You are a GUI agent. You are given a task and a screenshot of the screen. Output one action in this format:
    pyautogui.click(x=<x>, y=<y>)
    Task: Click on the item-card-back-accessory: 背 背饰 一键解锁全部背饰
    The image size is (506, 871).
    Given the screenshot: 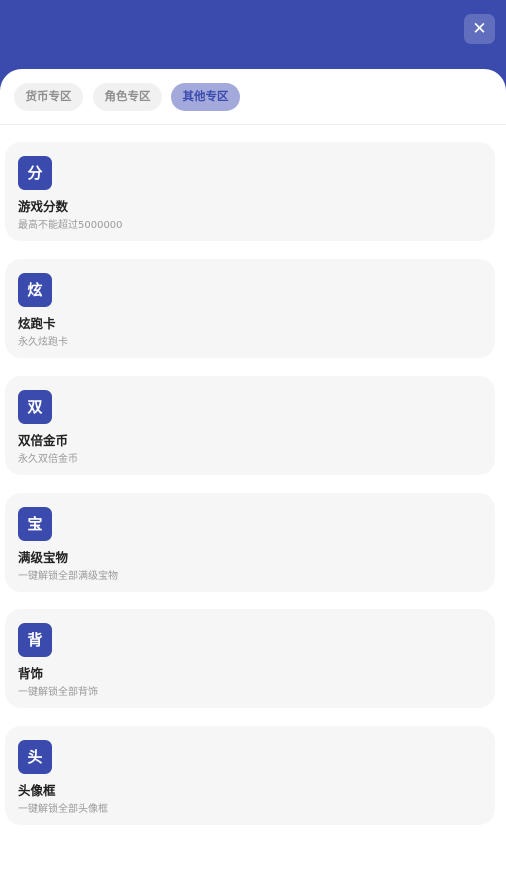 What is the action you would take?
    pyautogui.click(x=250, y=658)
    